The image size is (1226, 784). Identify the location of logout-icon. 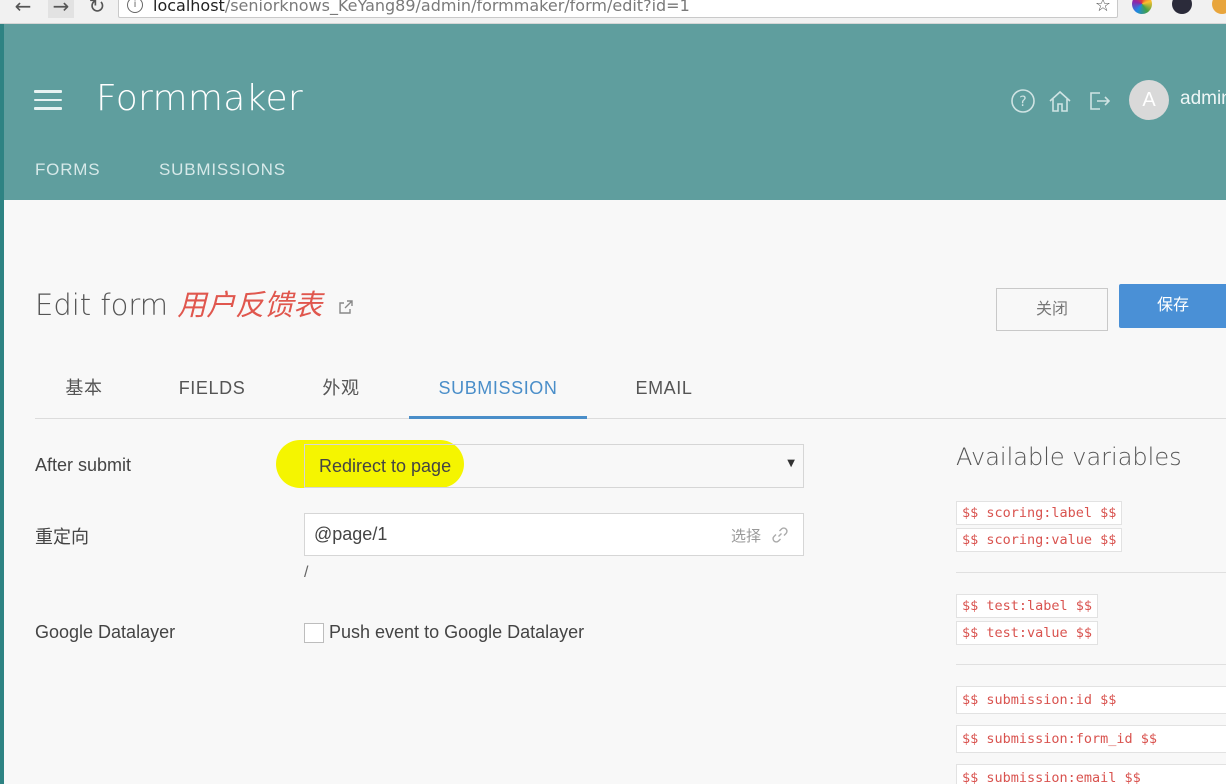
(1099, 101).